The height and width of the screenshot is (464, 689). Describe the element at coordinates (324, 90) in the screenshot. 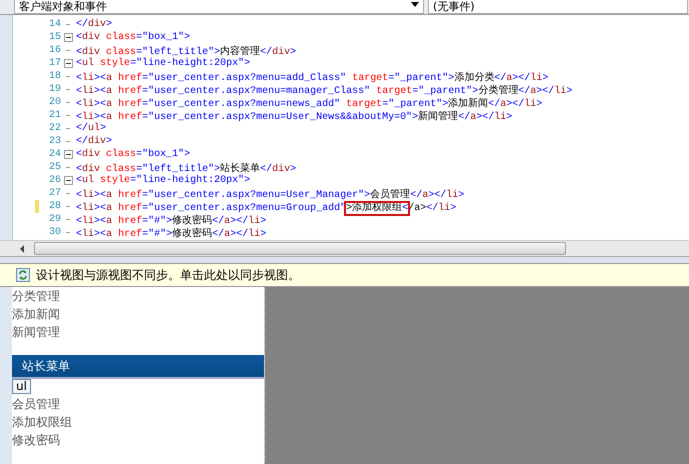

I see `code-line: <li><a href="user_center.aspx?menu=manager_Class" target="_parent">分类管理</a></li>` at that location.